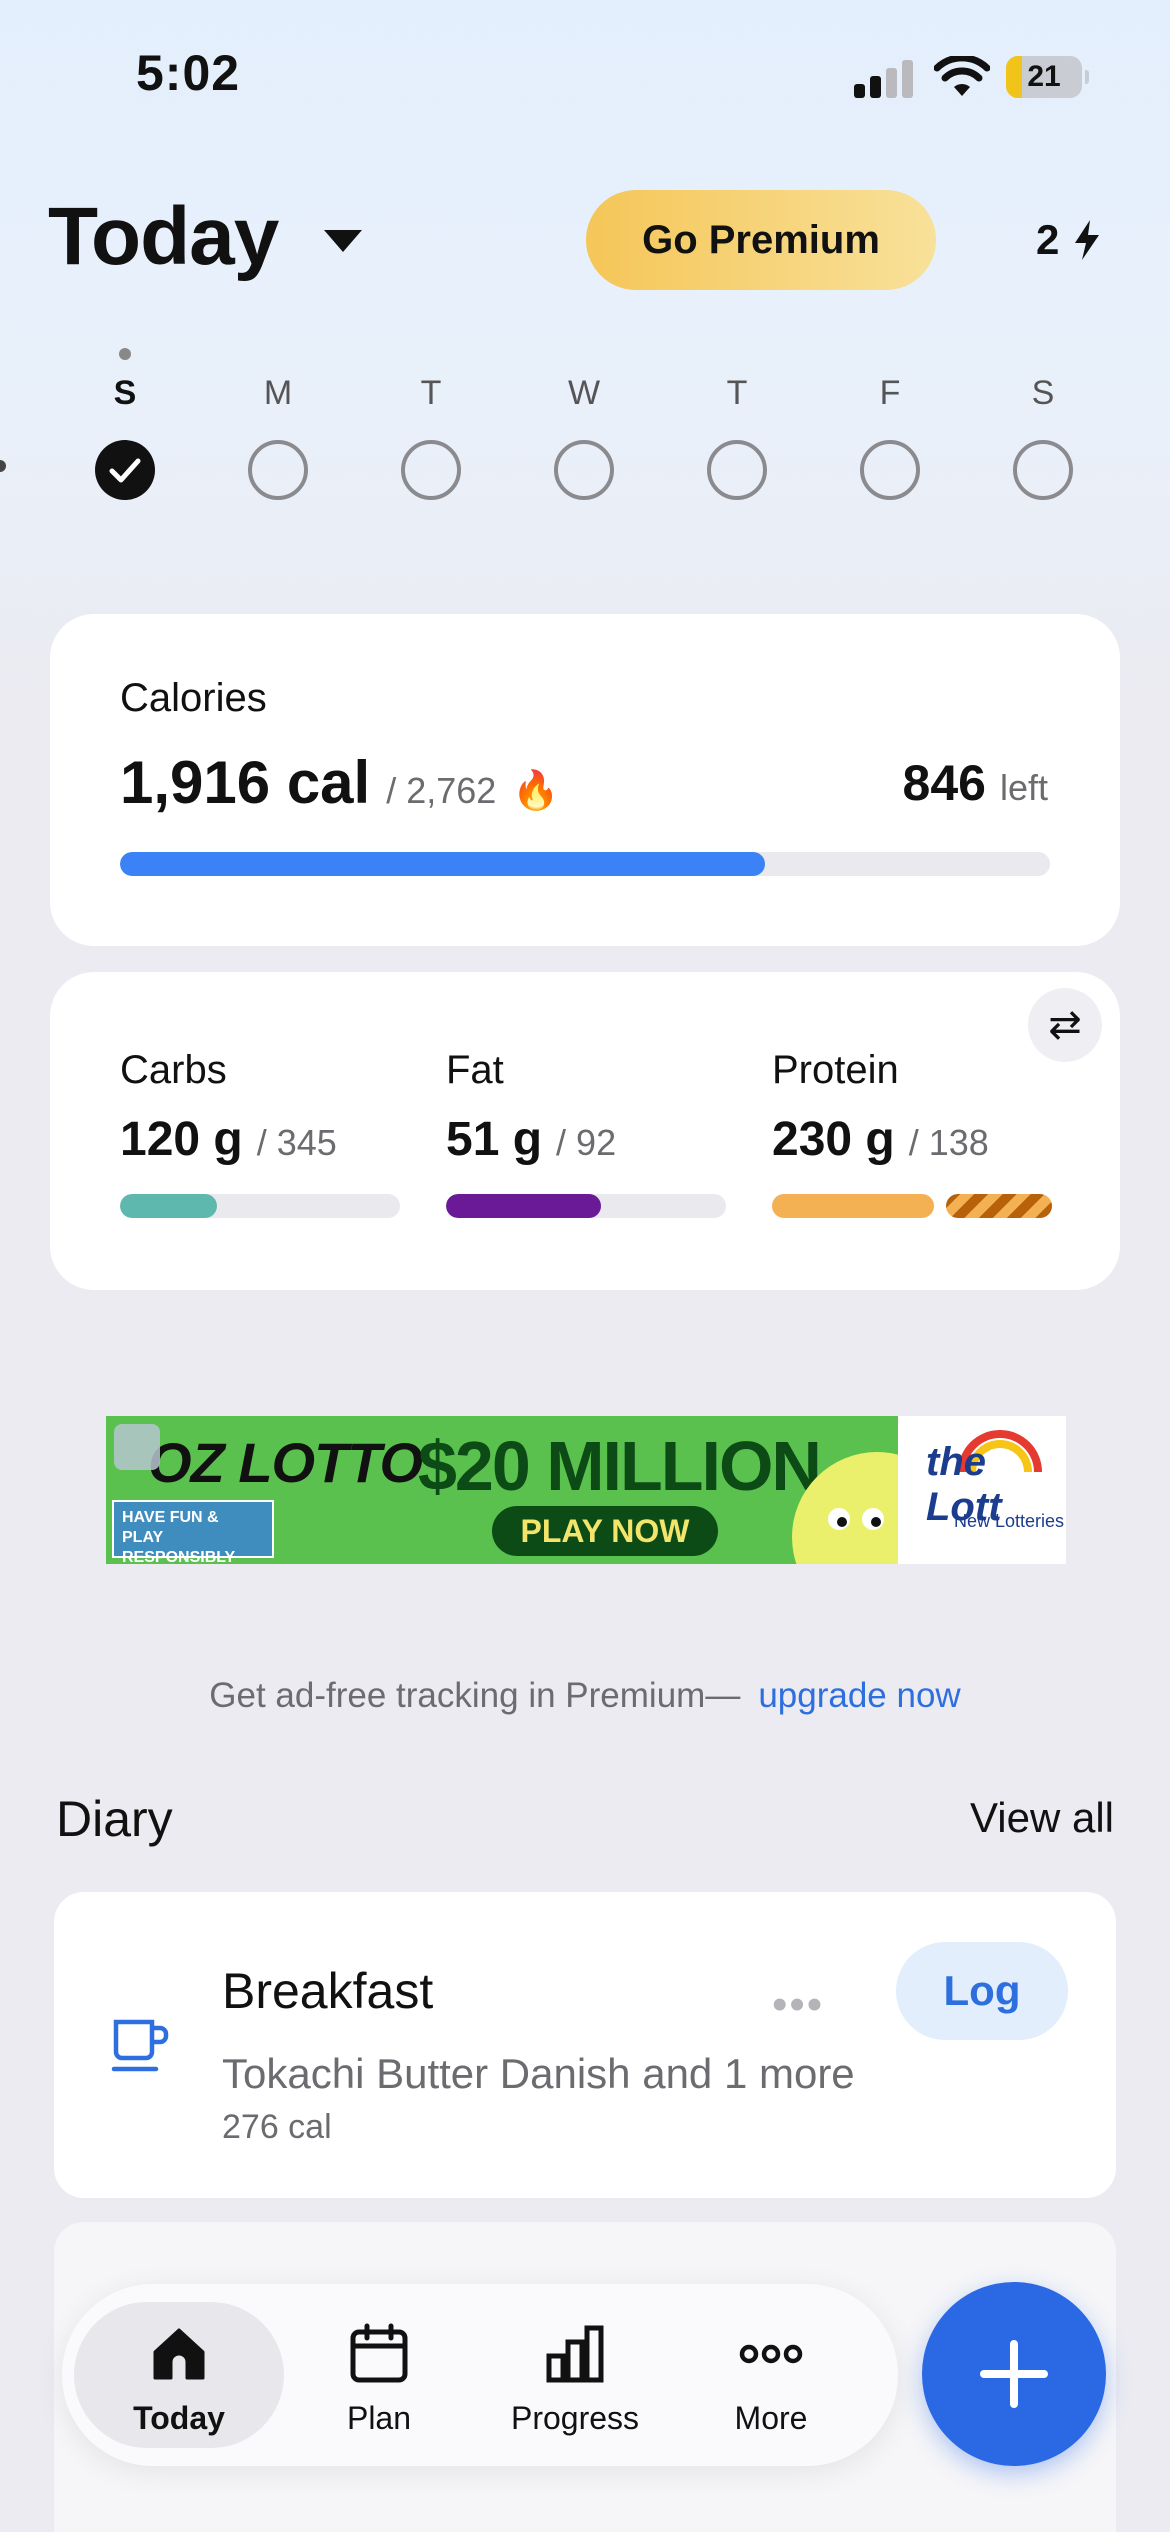 The height and width of the screenshot is (2532, 1170). What do you see at coordinates (944, 783) in the screenshot?
I see `calories-left-value: 846` at bounding box center [944, 783].